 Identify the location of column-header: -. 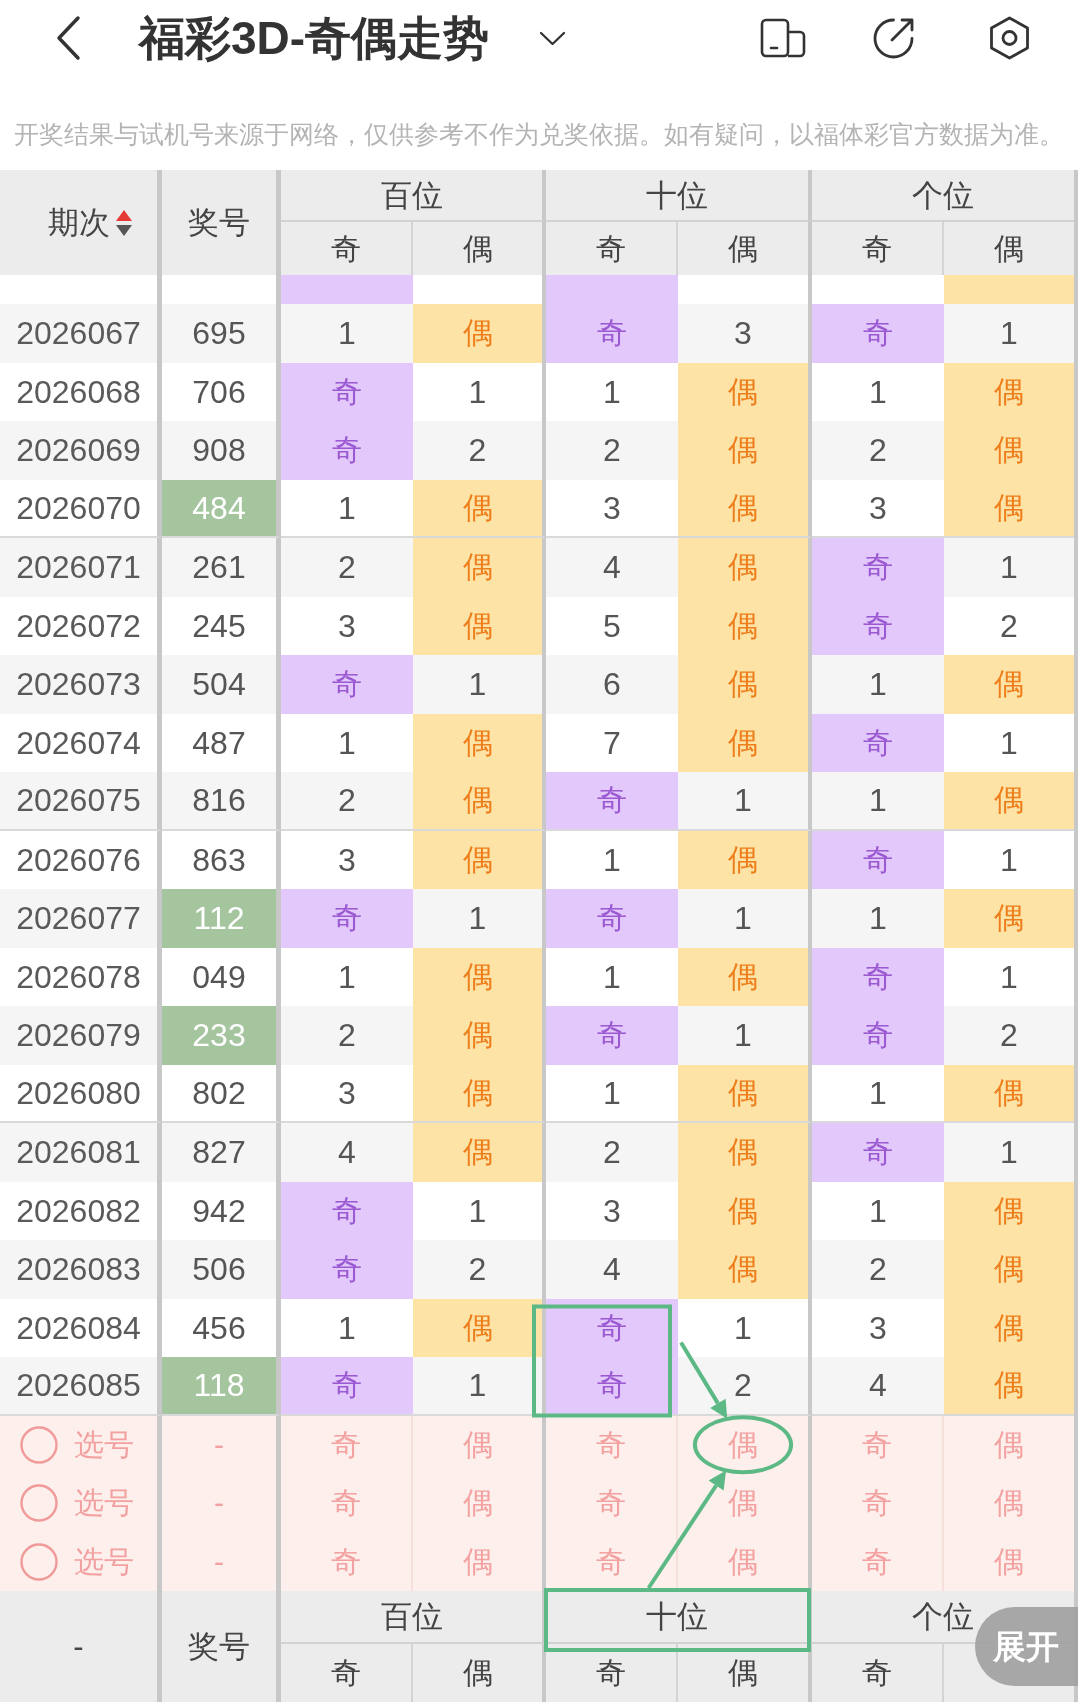
(81, 1646).